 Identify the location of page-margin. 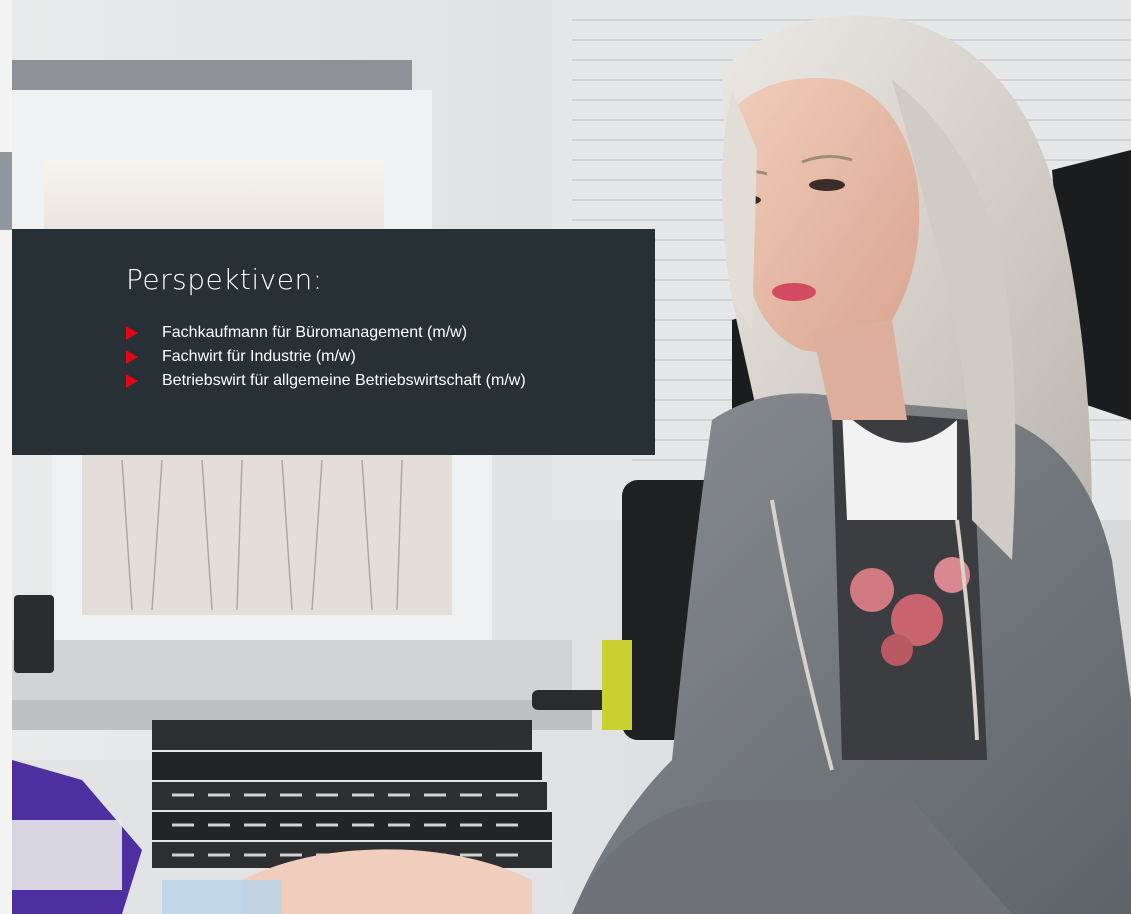
(6, 457).